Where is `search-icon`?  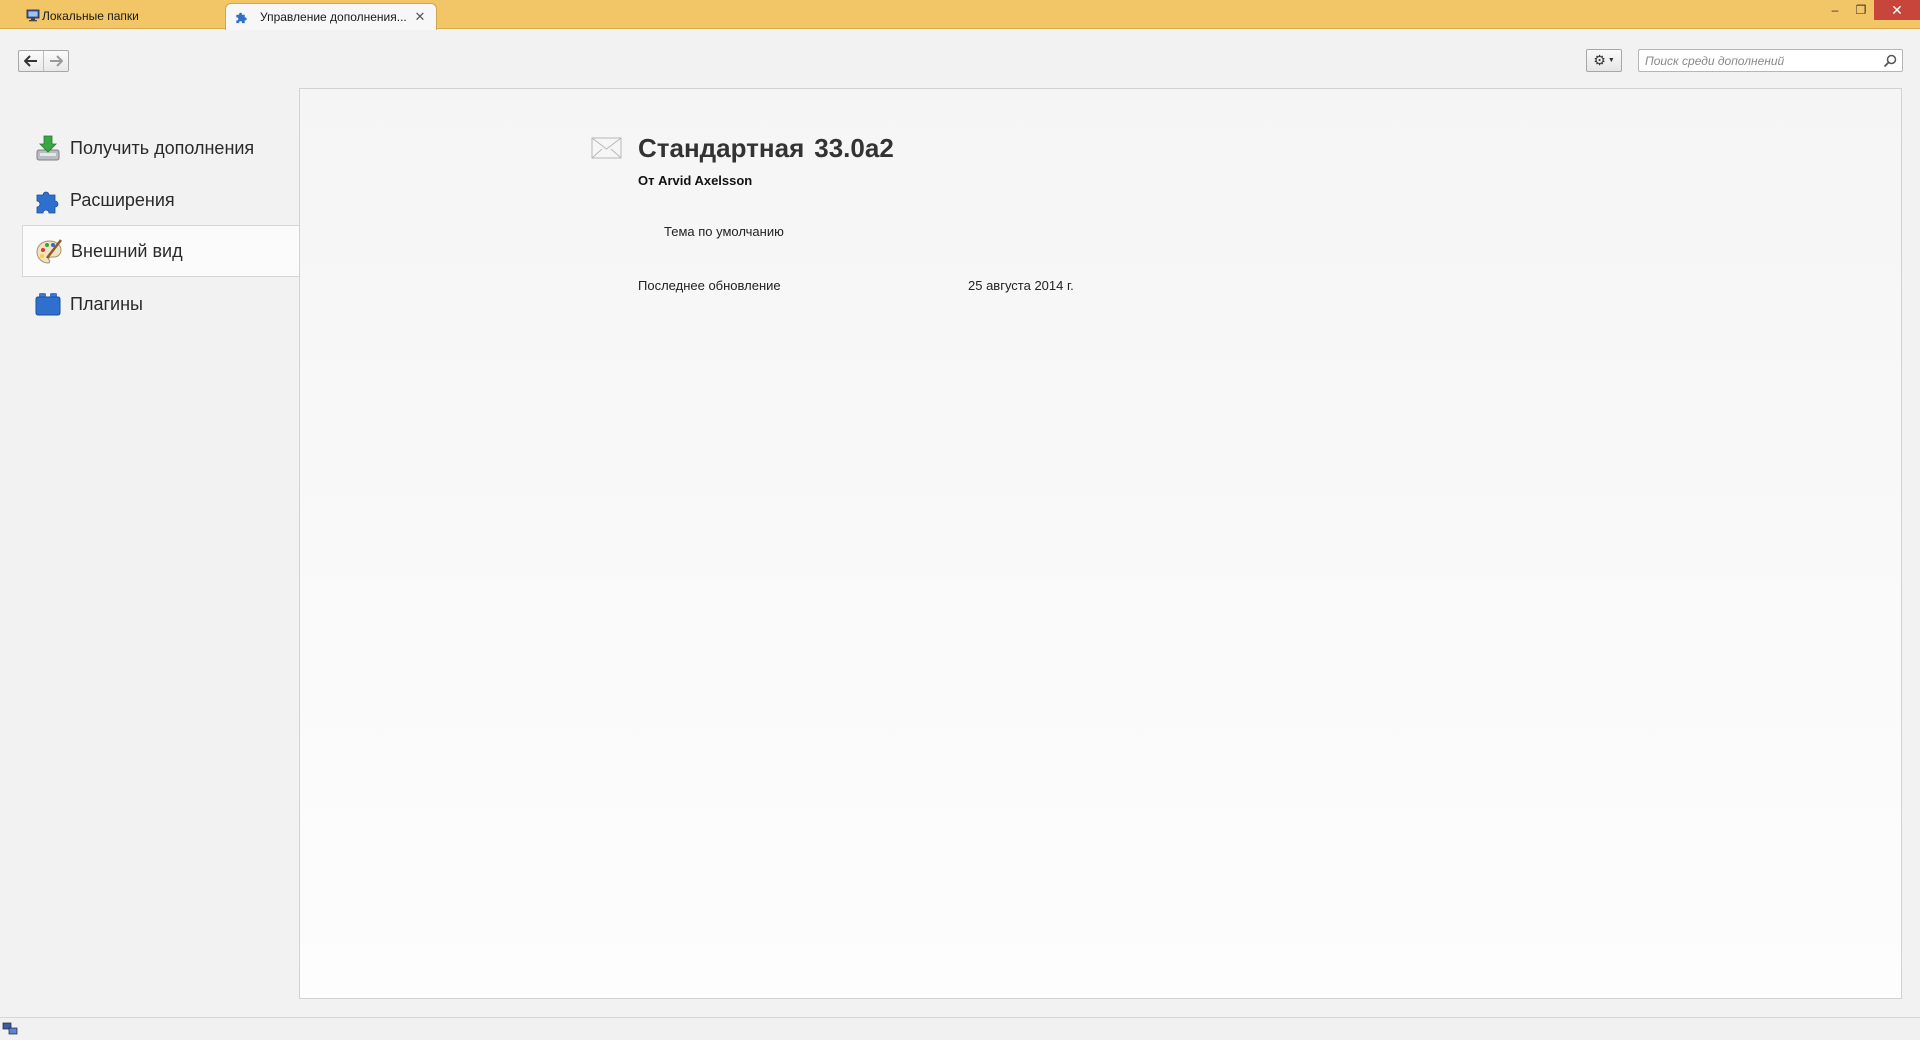
search-icon is located at coordinates (1890, 61).